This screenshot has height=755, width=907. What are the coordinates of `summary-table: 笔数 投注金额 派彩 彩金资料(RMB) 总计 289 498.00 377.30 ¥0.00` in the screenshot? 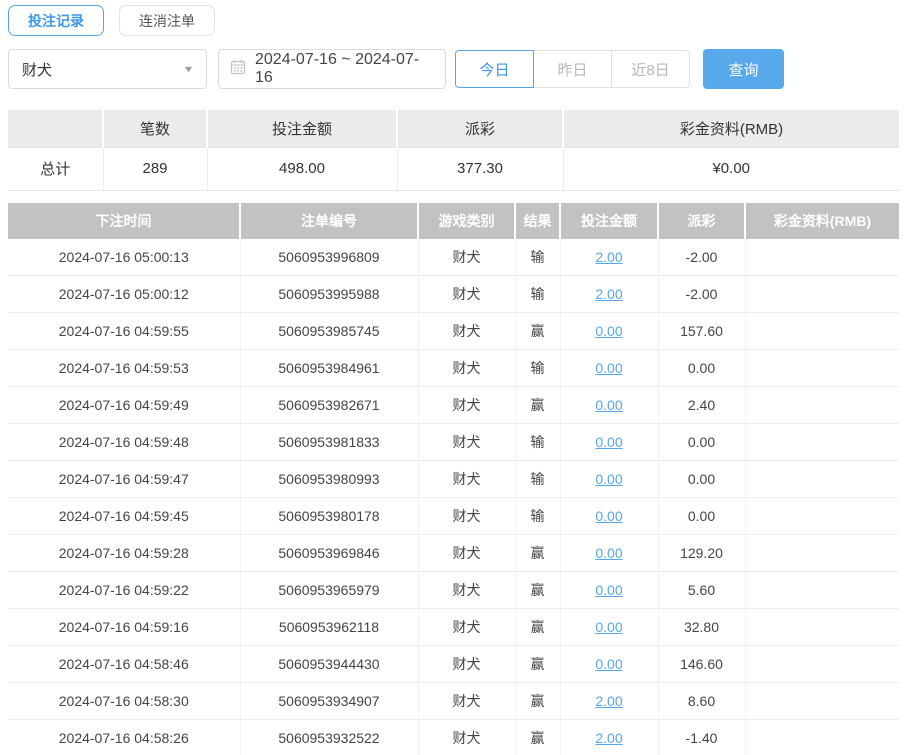 It's located at (453, 150).